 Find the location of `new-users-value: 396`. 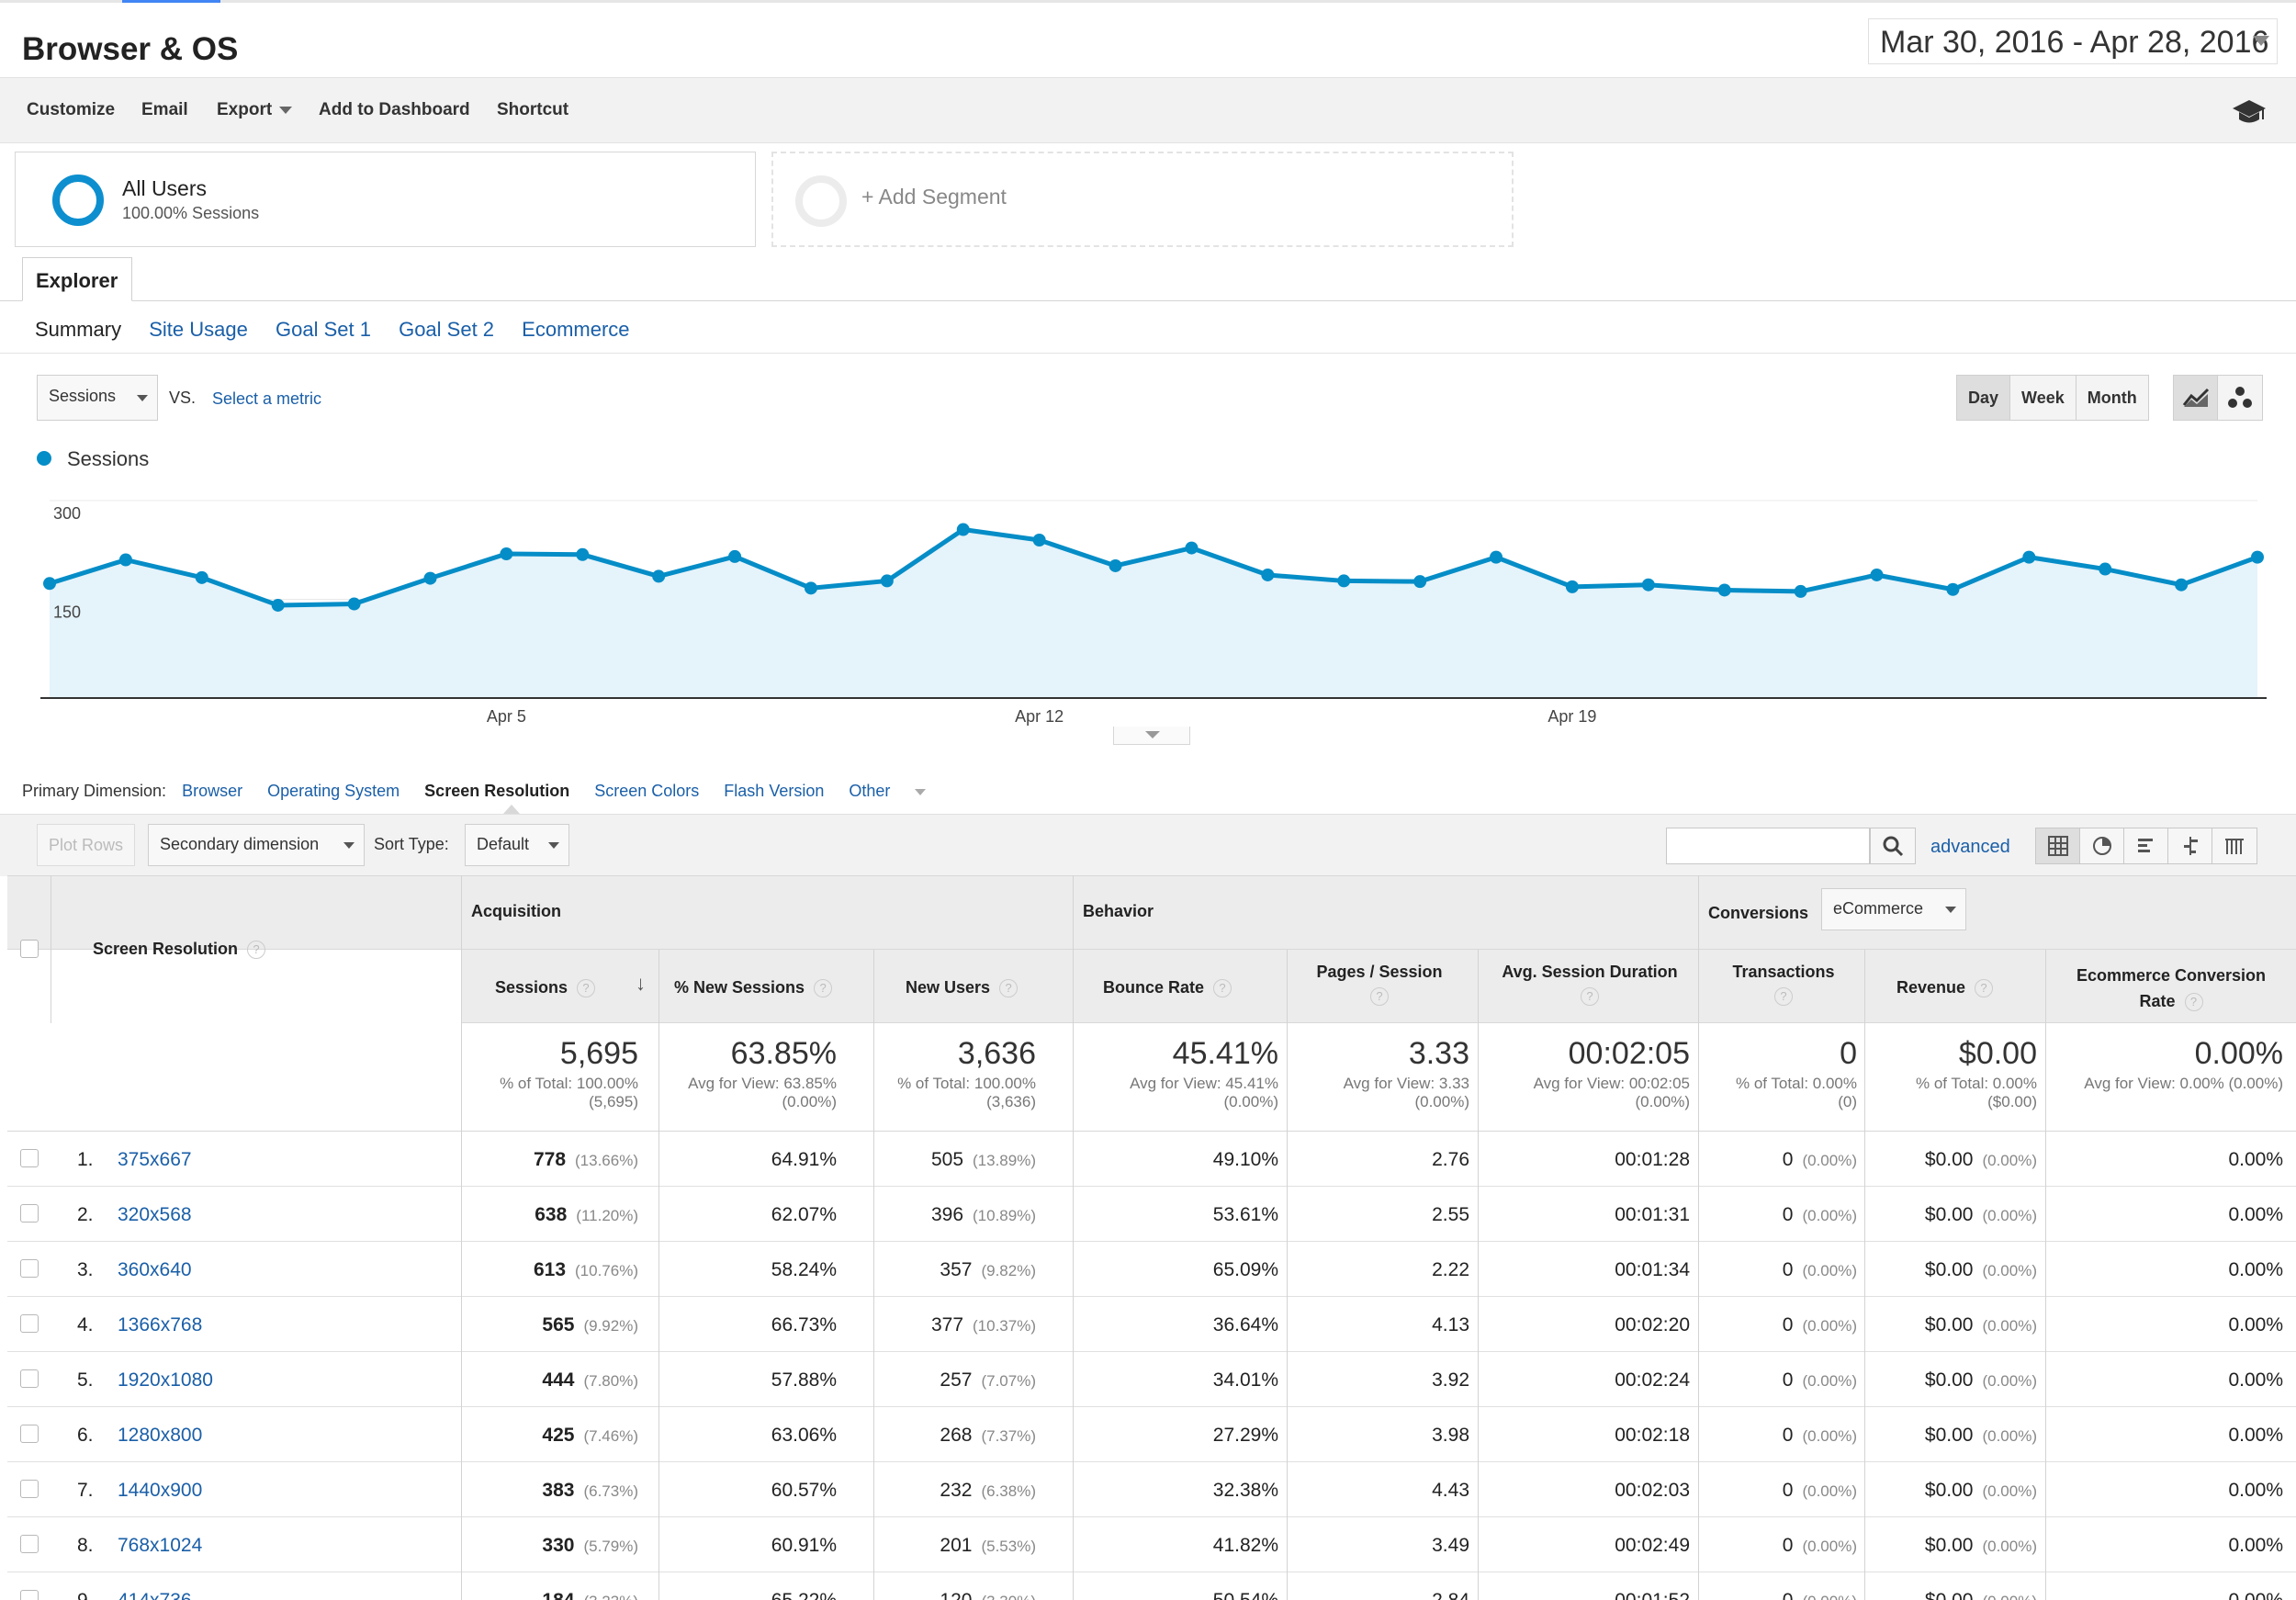

new-users-value: 396 is located at coordinates (947, 1215).